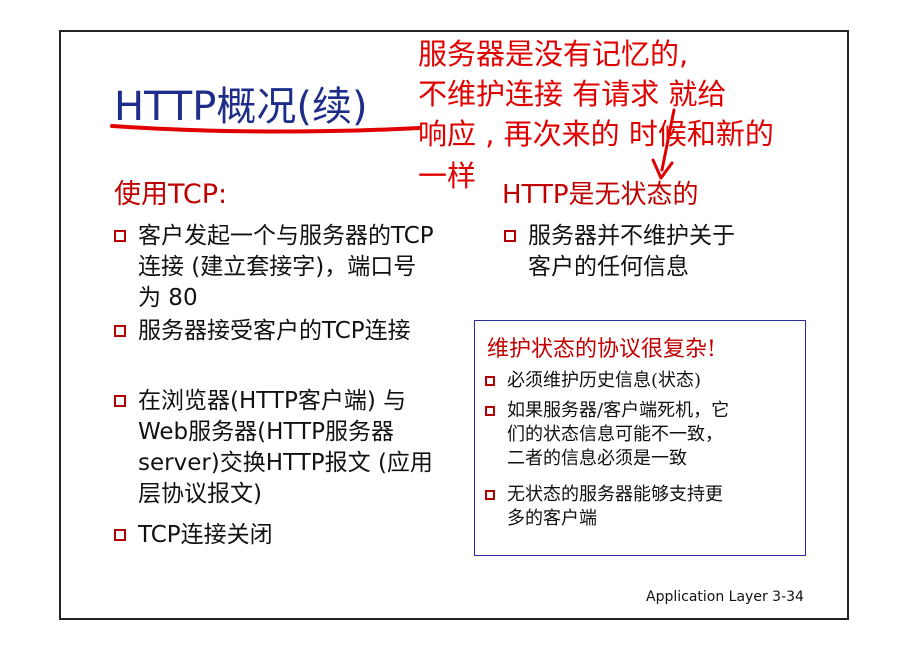  I want to click on state-box-bullet-3-text: 无状态的服务器能够支持更 多的客户端, so click(615, 506).